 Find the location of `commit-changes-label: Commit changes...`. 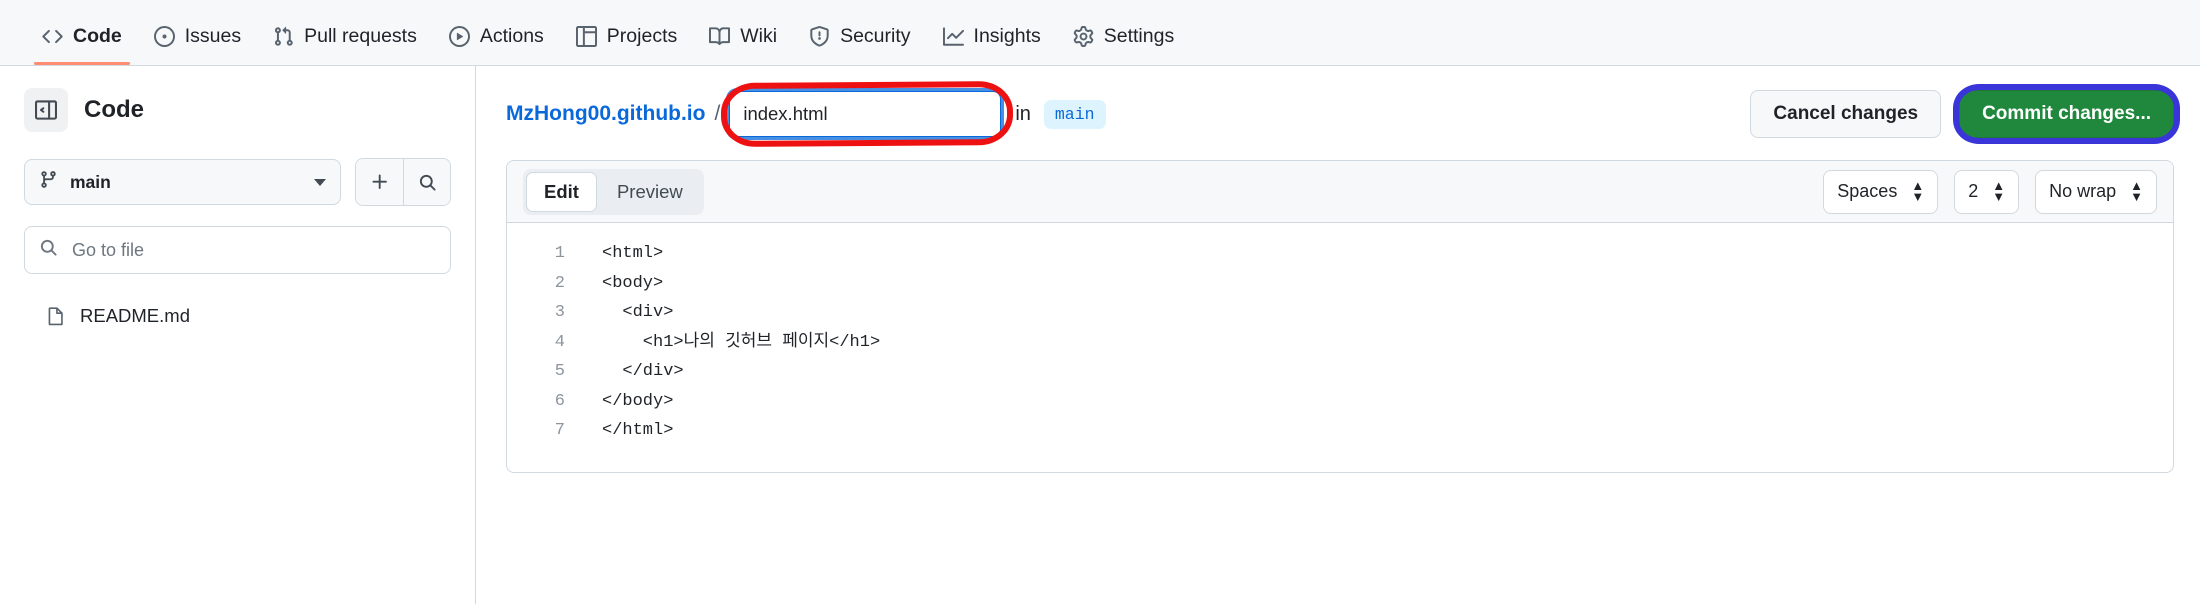

commit-changes-label: Commit changes... is located at coordinates (2066, 113).